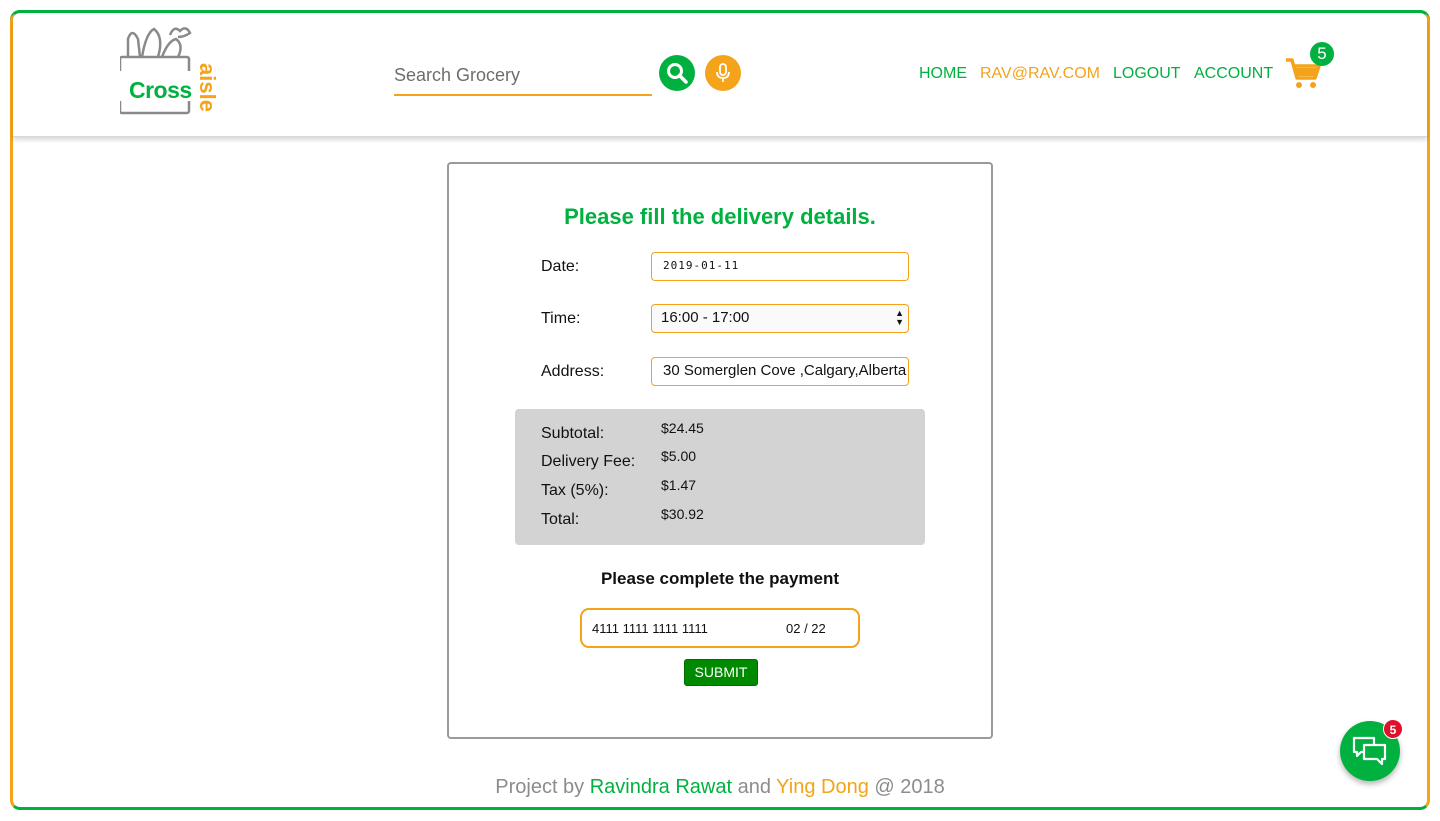  What do you see at coordinates (661, 787) in the screenshot?
I see `author-ravindra-link: Ravindra Rawat` at bounding box center [661, 787].